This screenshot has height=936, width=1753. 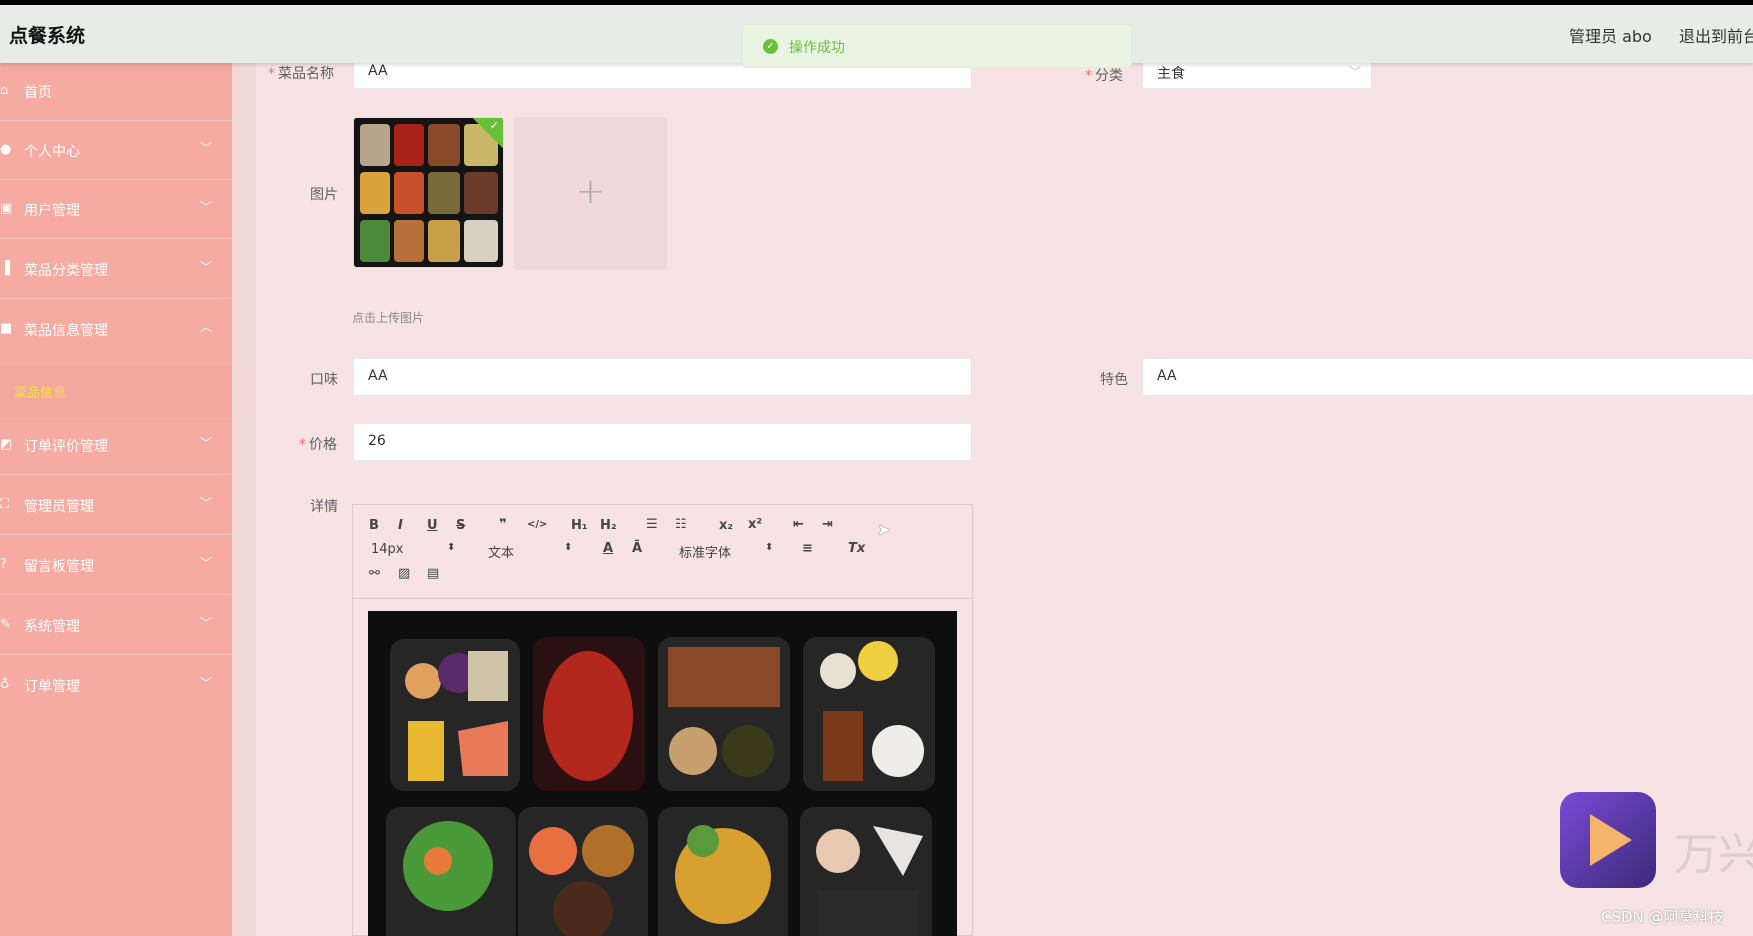 What do you see at coordinates (374, 525) in the screenshot?
I see `bold-button: B` at bounding box center [374, 525].